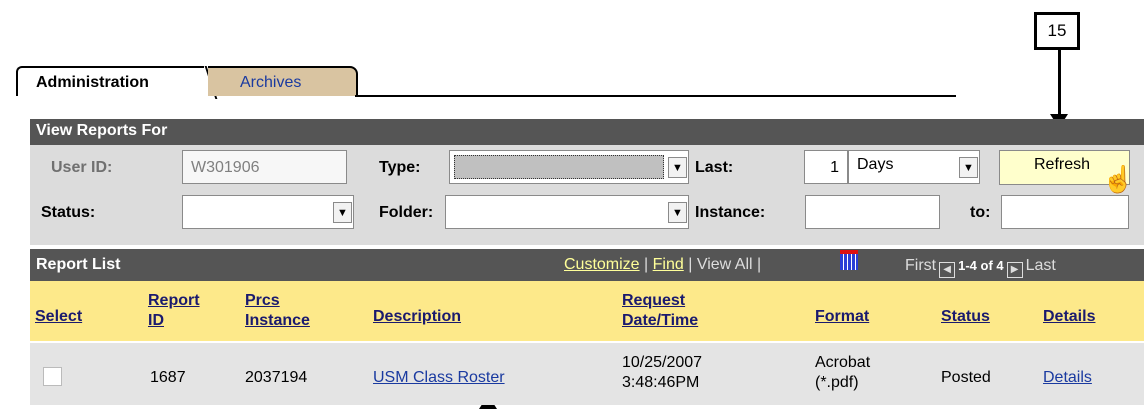 The image size is (1144, 409). Describe the element at coordinates (965, 317) in the screenshot. I see `col-status: Status` at that location.